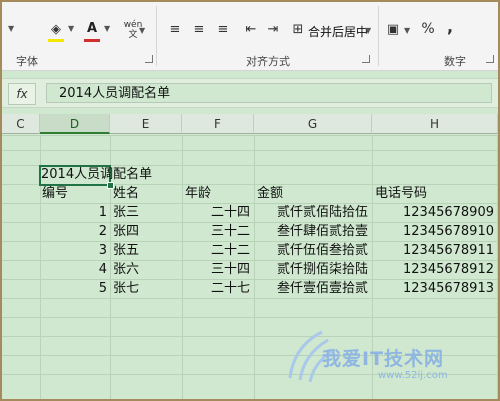 This screenshot has width=500, height=401. What do you see at coordinates (338, 31) in the screenshot?
I see `merge-center-button: 合并后居中` at bounding box center [338, 31].